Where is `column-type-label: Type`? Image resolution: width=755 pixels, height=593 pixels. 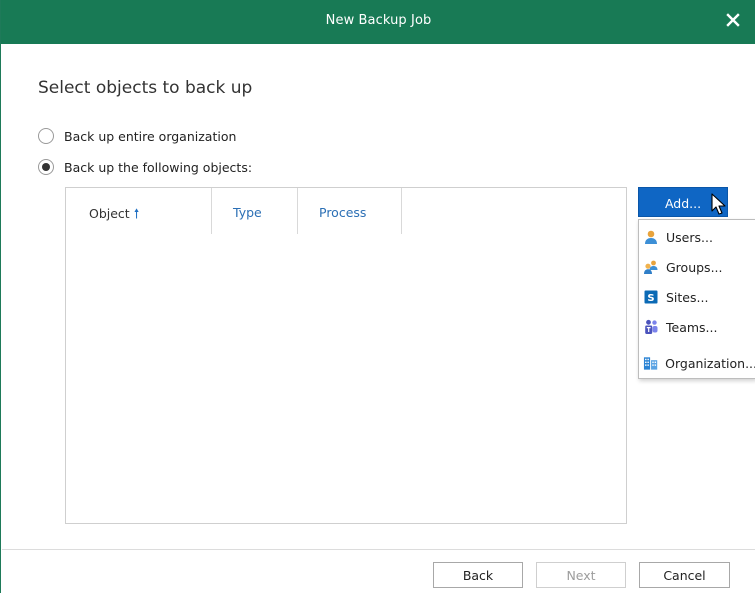 column-type-label: Type is located at coordinates (247, 212).